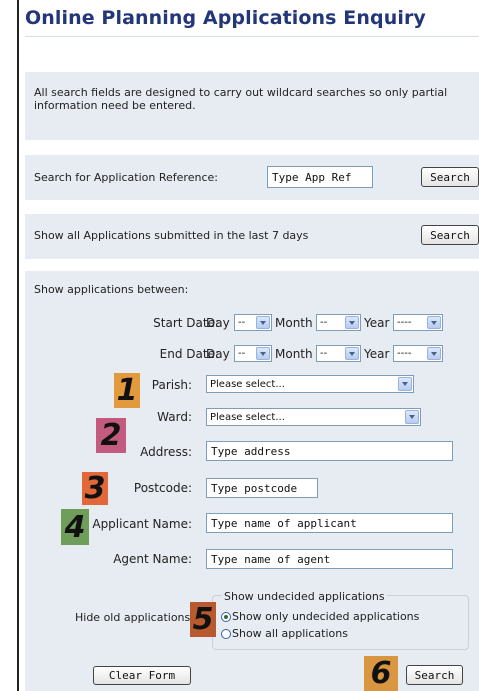 Image resolution: width=479 pixels, height=691 pixels. Describe the element at coordinates (225, 18) in the screenshot. I see `page-title: Online Planning Applications Enquiry` at that location.